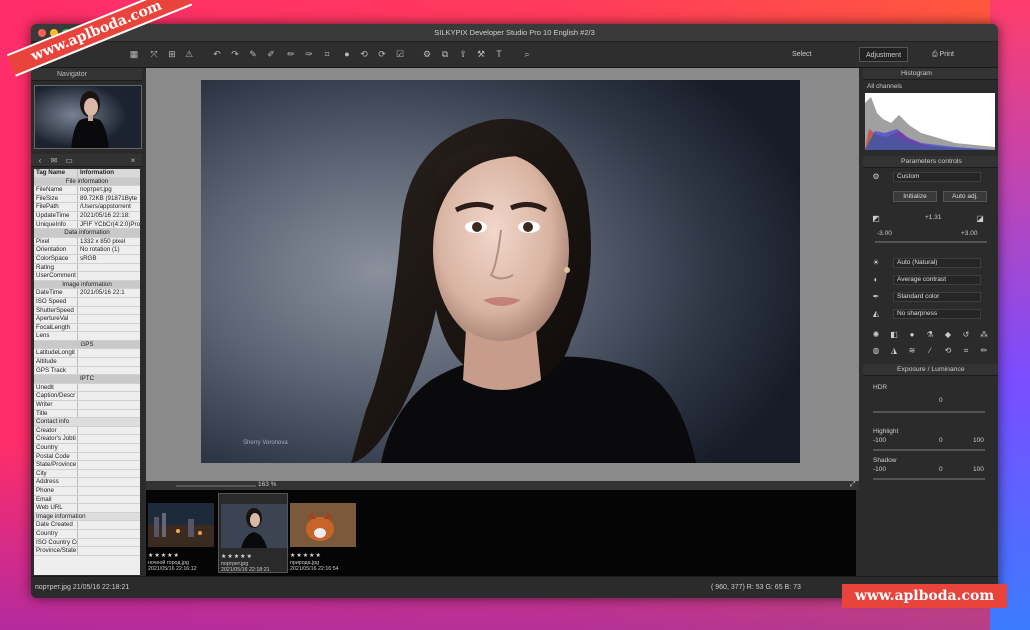  Describe the element at coordinates (884, 86) in the screenshot. I see `histogram-channel: All channels` at that location.